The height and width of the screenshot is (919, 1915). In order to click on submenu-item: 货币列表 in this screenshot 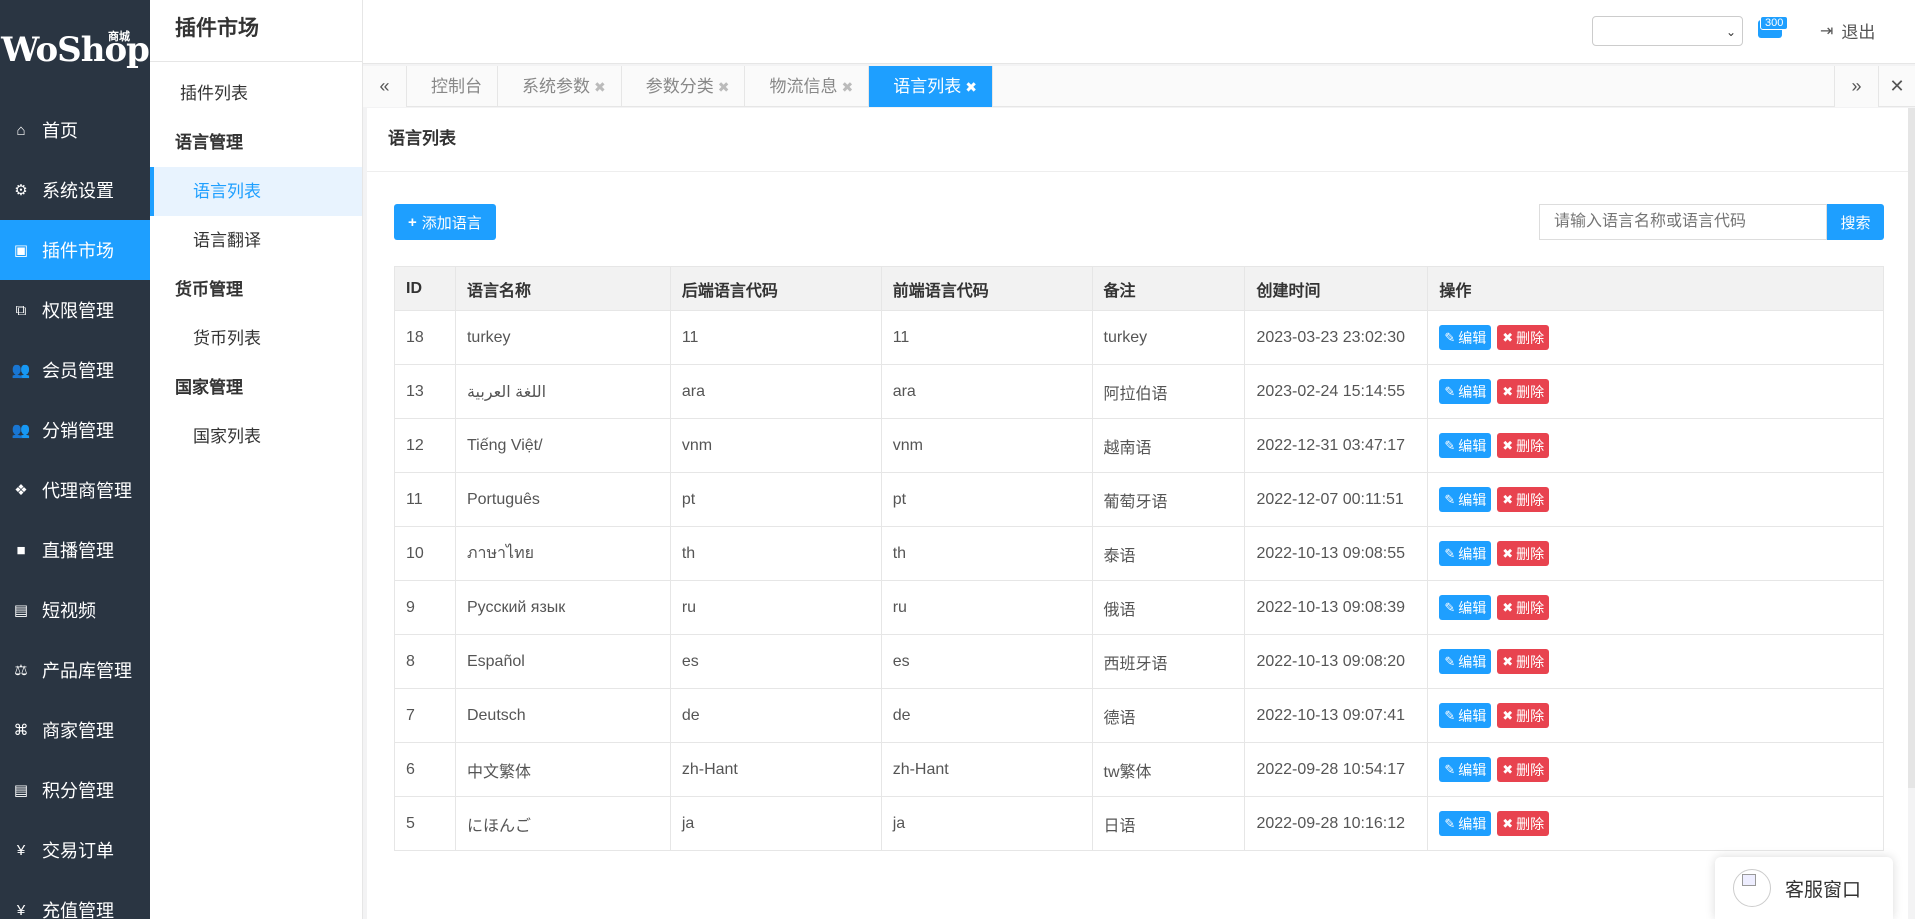, I will do `click(256, 338)`.